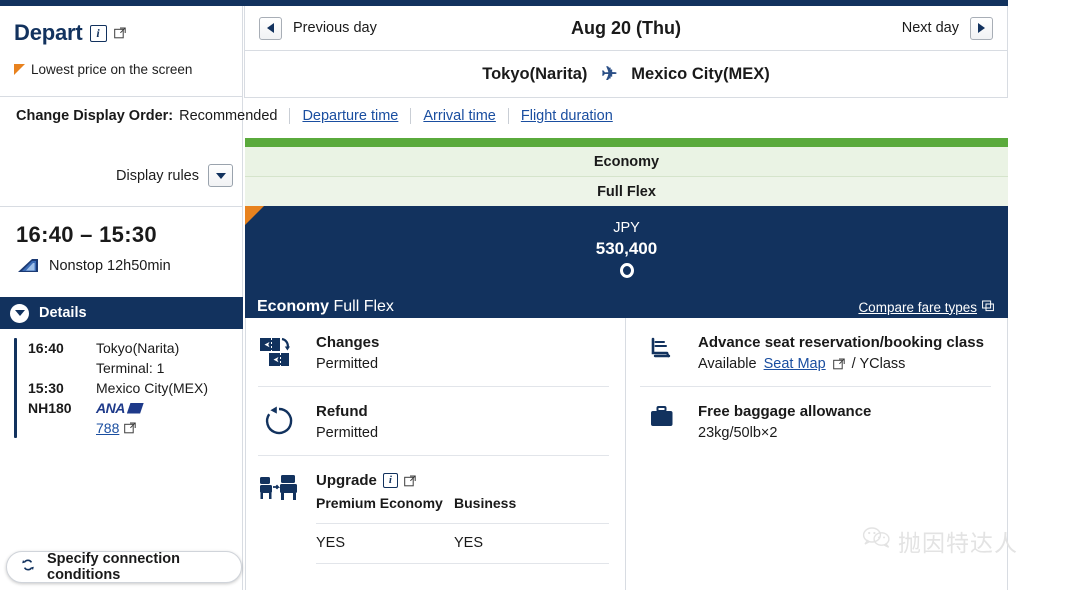 This screenshot has width=1080, height=590. Describe the element at coordinates (112, 69) in the screenshot. I see `lowest-price-label: Lowest price on the screen` at that location.